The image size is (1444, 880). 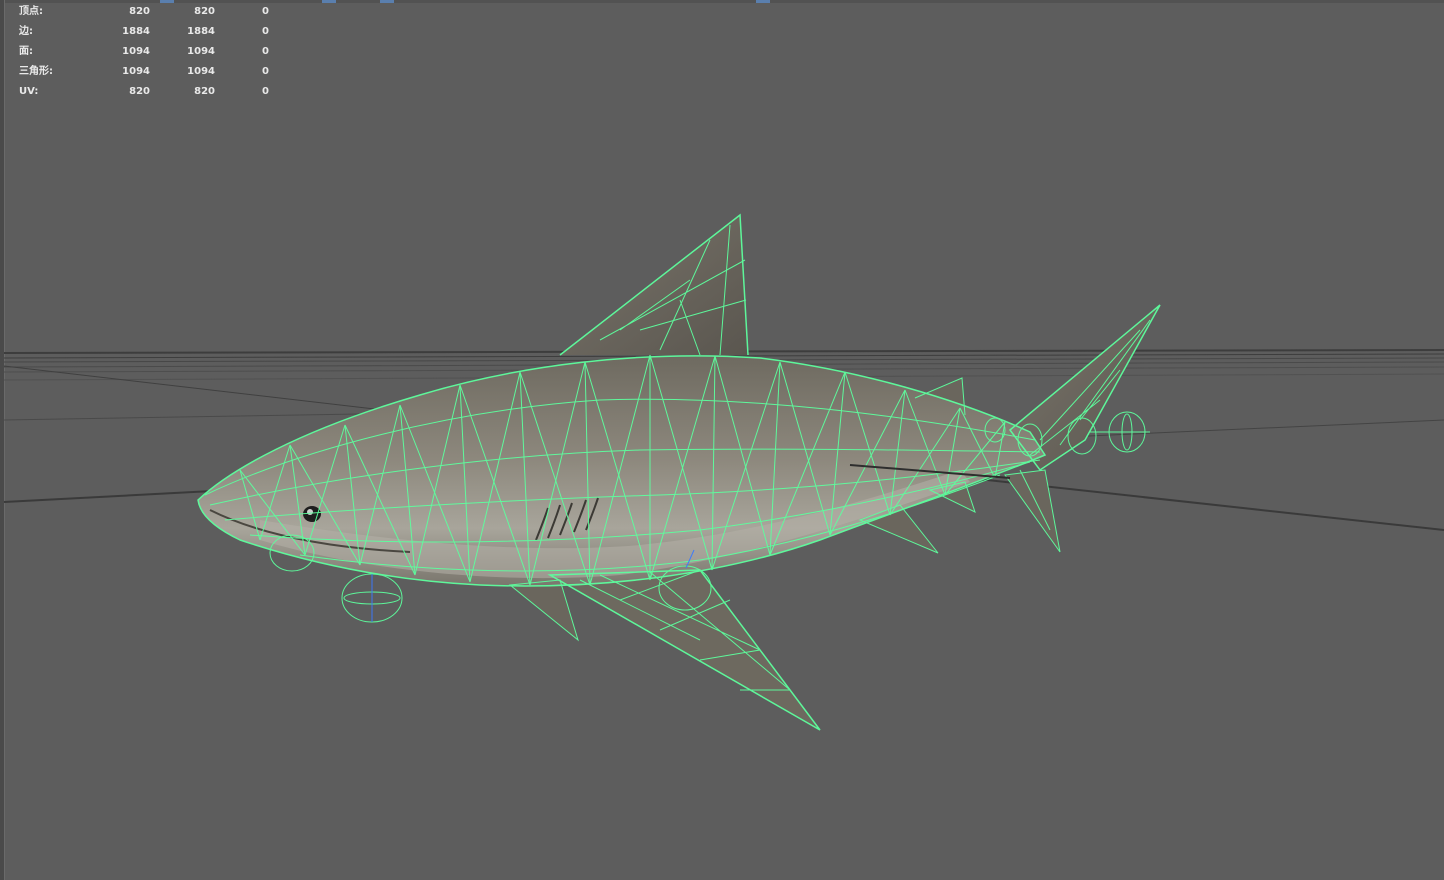 I want to click on hud-label: 三角形:, so click(x=36, y=71).